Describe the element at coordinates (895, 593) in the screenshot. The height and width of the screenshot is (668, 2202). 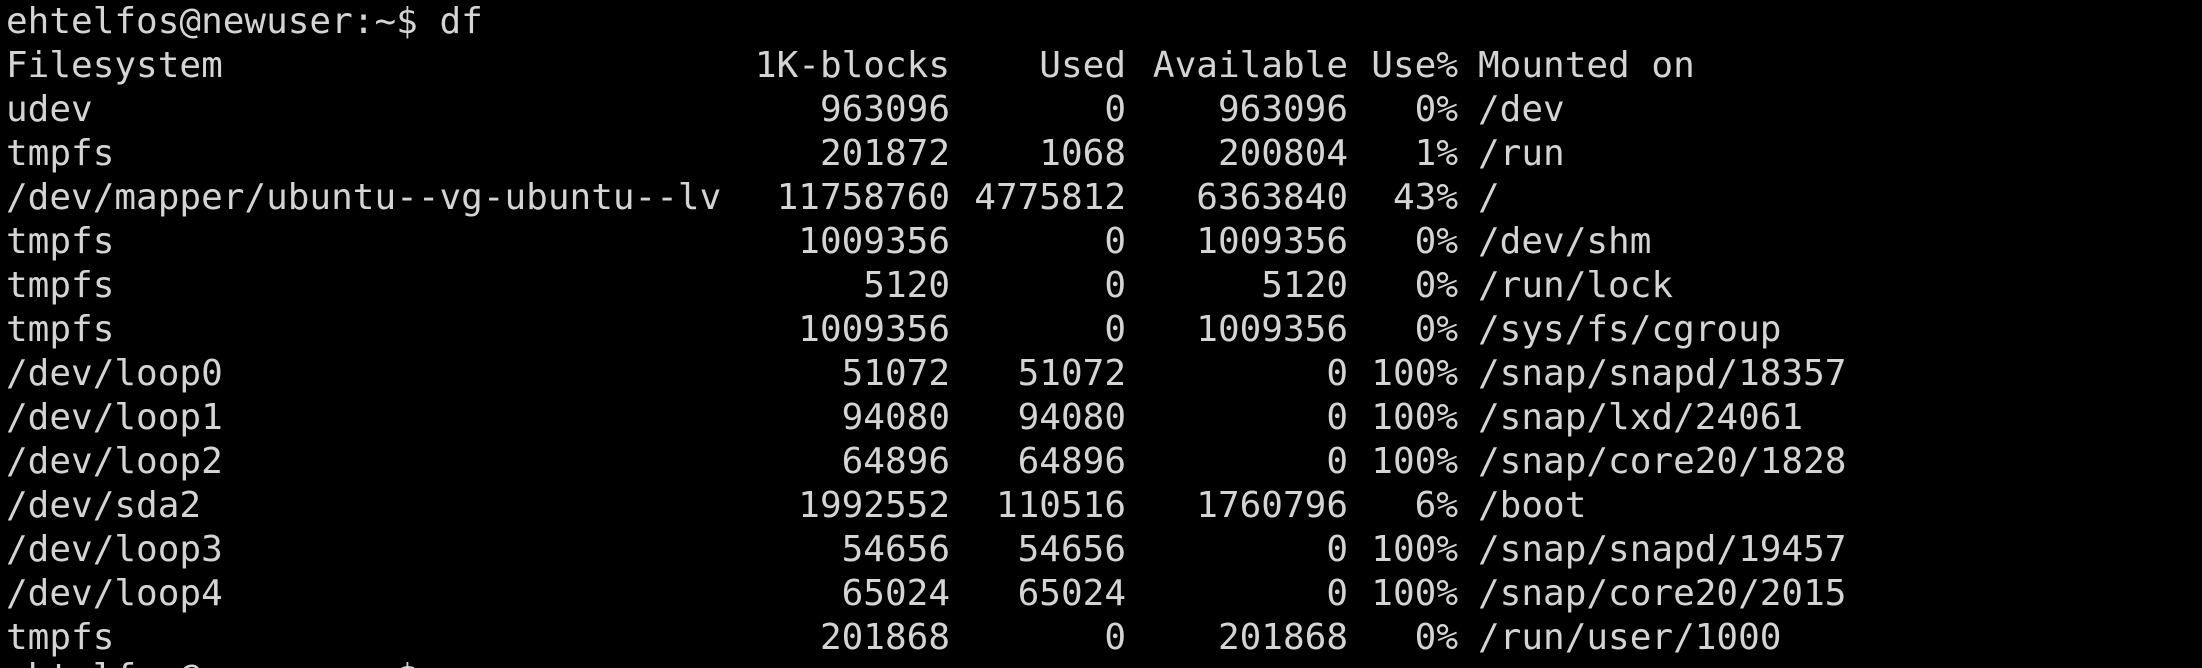
I see `row-blocks: 65024` at that location.